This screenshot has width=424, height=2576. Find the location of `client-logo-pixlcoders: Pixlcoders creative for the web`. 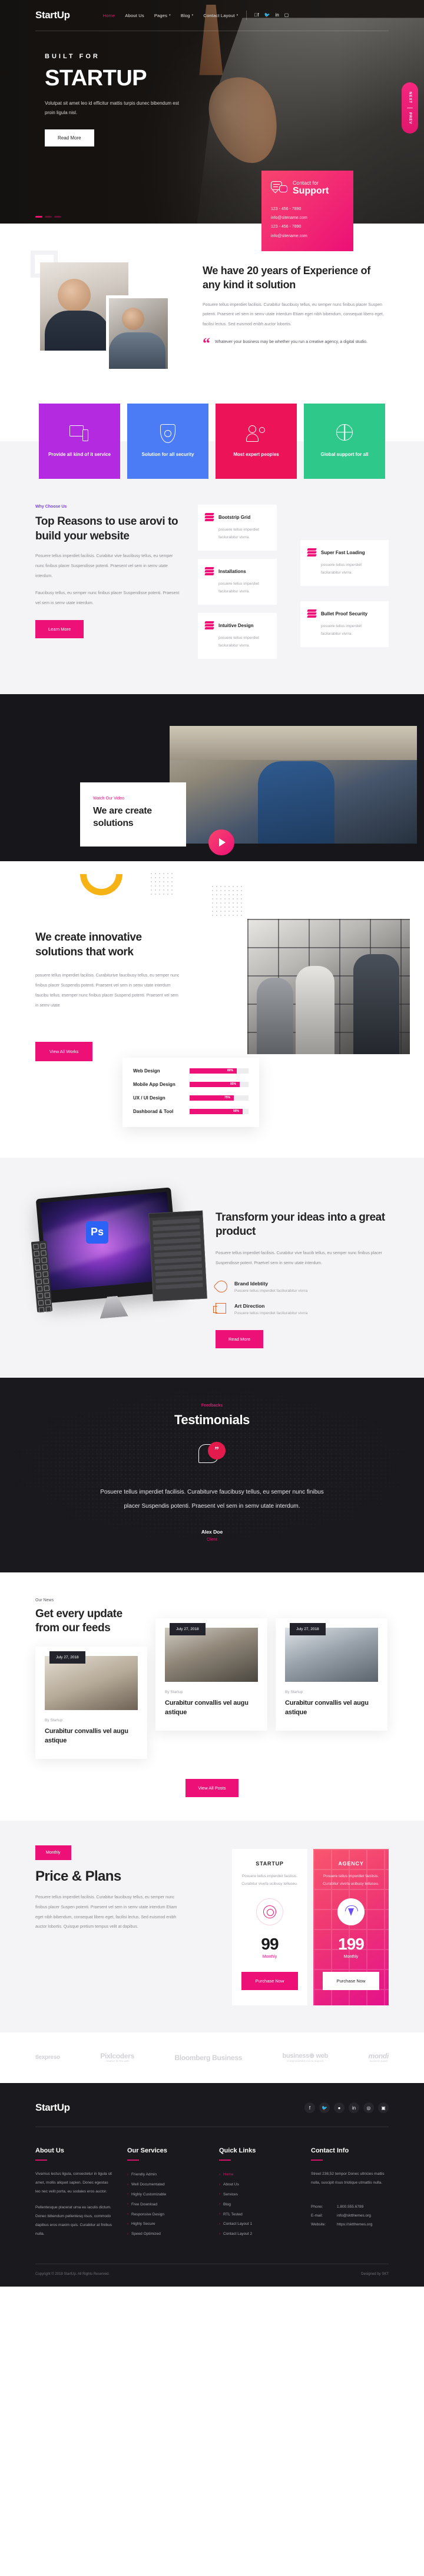

client-logo-pixlcoders: Pixlcoders creative for the web is located at coordinates (117, 2057).